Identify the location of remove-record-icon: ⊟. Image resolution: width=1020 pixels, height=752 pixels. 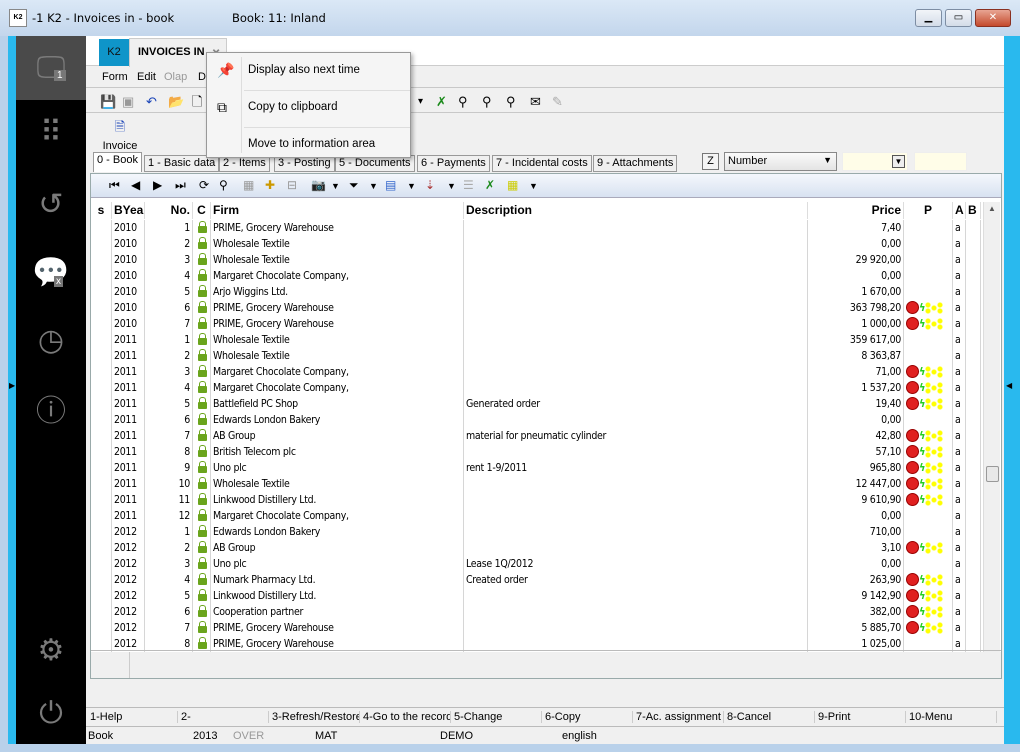
(292, 185).